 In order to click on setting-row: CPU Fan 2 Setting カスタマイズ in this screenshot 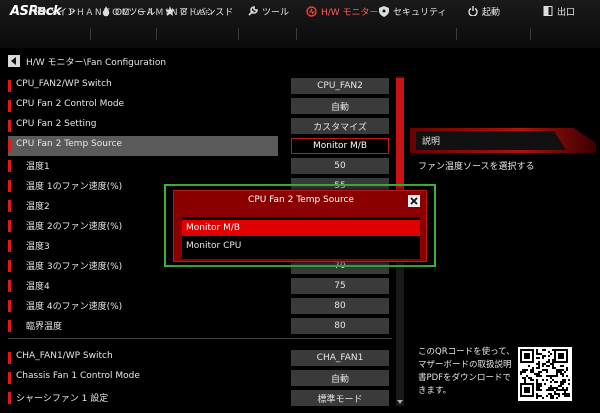, I will do `click(197, 126)`.